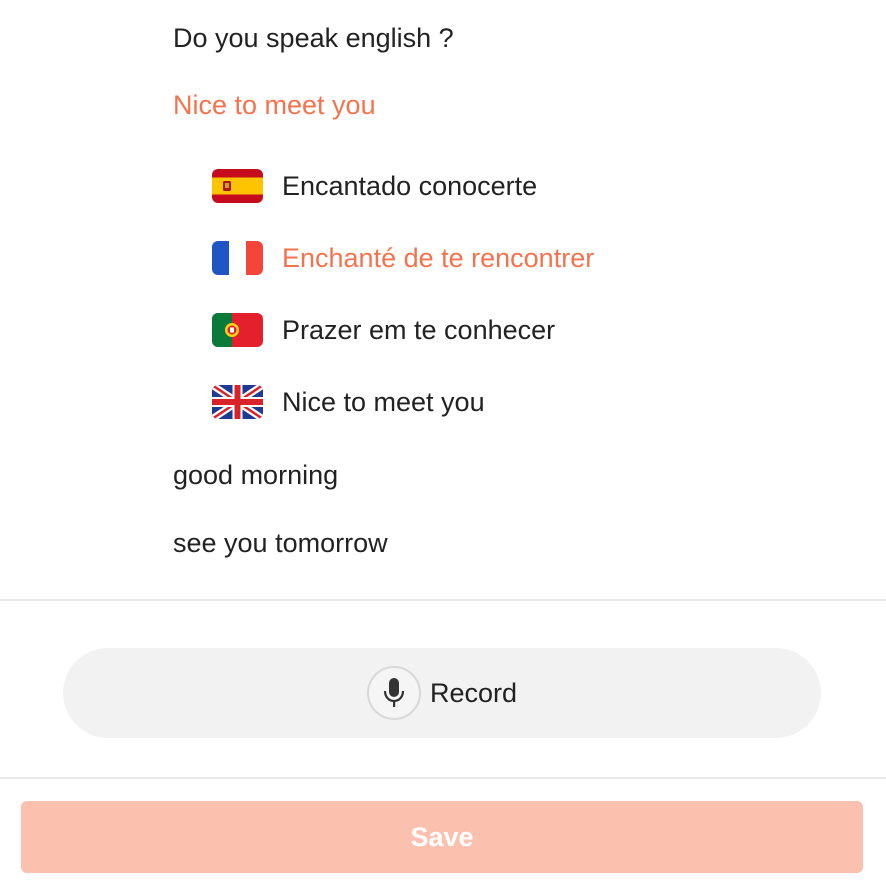 This screenshot has width=886, height=886. Describe the element at coordinates (410, 186) in the screenshot. I see `translation-text: Encantado conocerte` at that location.